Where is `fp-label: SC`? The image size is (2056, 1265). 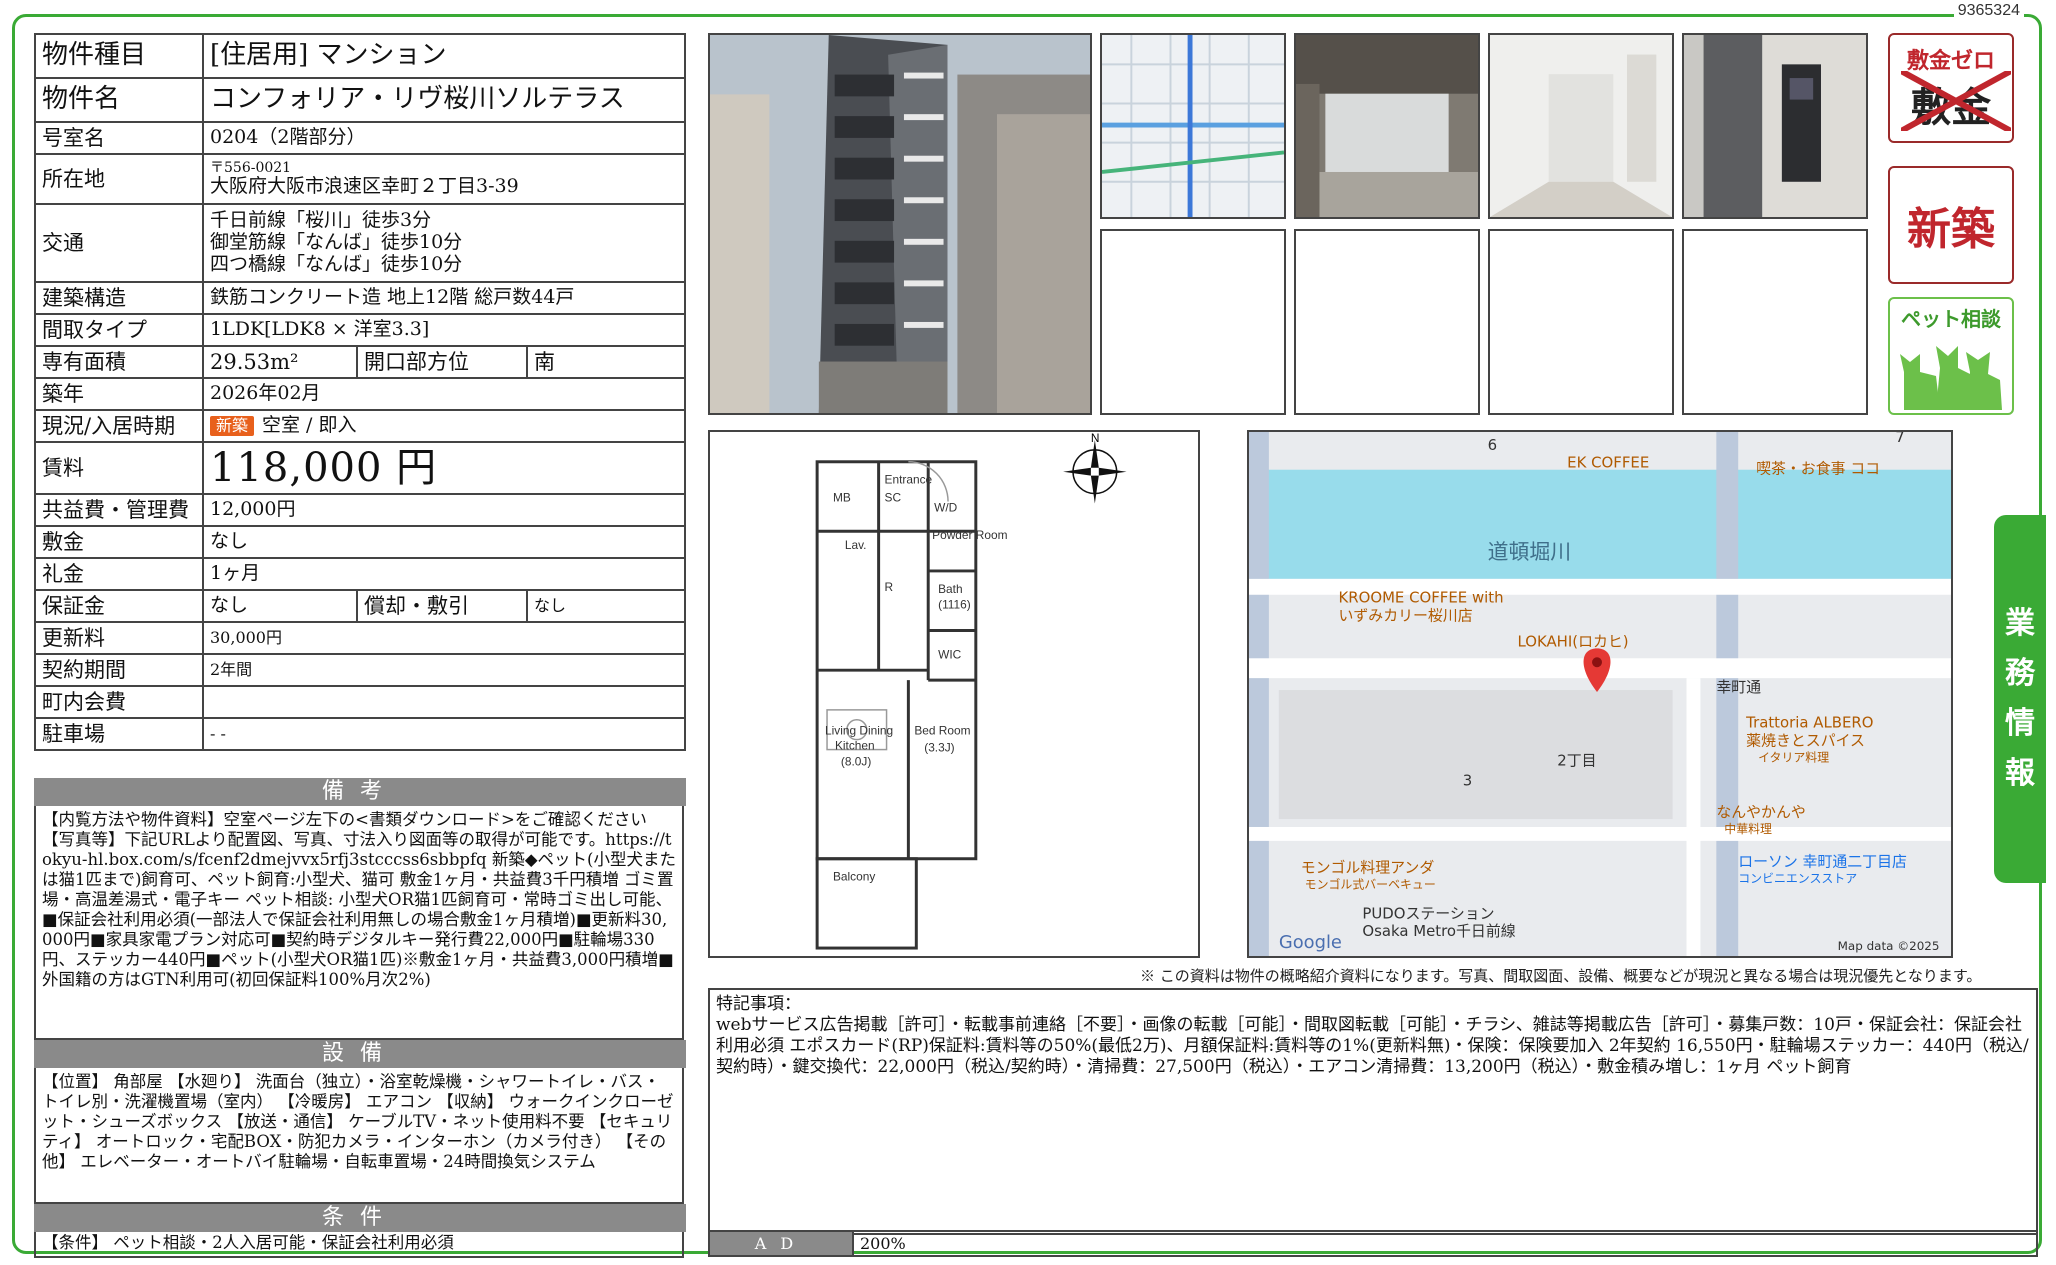 fp-label: SC is located at coordinates (893, 497).